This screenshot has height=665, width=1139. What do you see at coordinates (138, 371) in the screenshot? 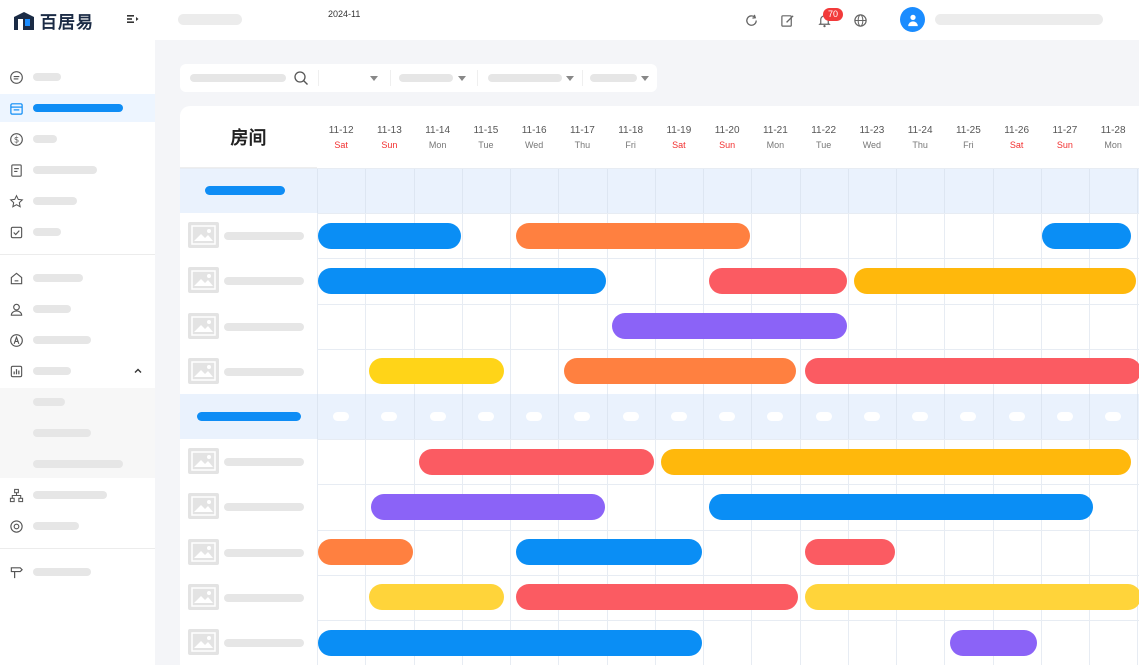
I see `chevron-up-icon` at bounding box center [138, 371].